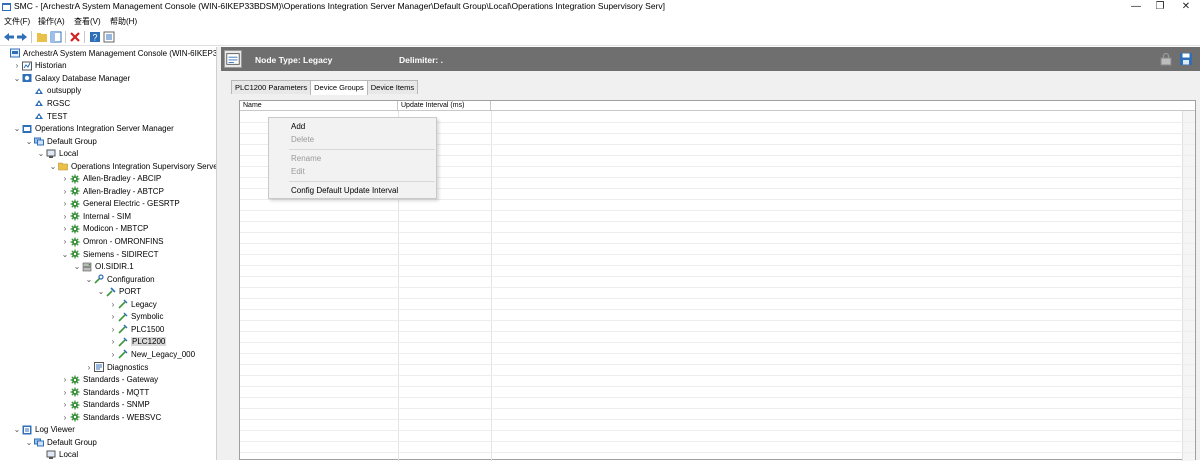 The width and height of the screenshot is (1200, 461). What do you see at coordinates (43, 430) in the screenshot?
I see `tree-item: ⌄ Log Viewer` at bounding box center [43, 430].